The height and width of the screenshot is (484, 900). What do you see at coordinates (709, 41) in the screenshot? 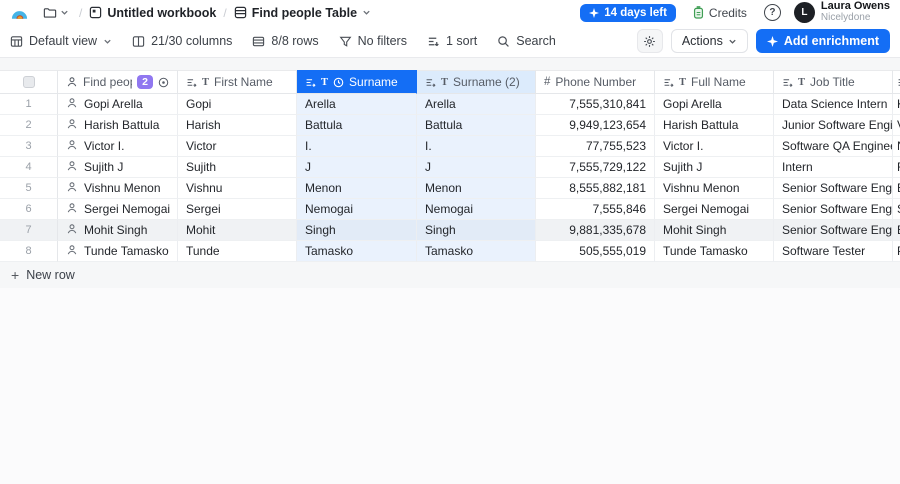
I see `actions-button: Actions` at bounding box center [709, 41].